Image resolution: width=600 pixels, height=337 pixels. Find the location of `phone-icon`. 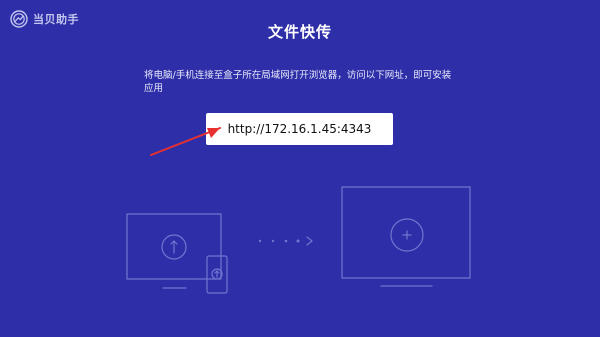

phone-icon is located at coordinates (217, 274).